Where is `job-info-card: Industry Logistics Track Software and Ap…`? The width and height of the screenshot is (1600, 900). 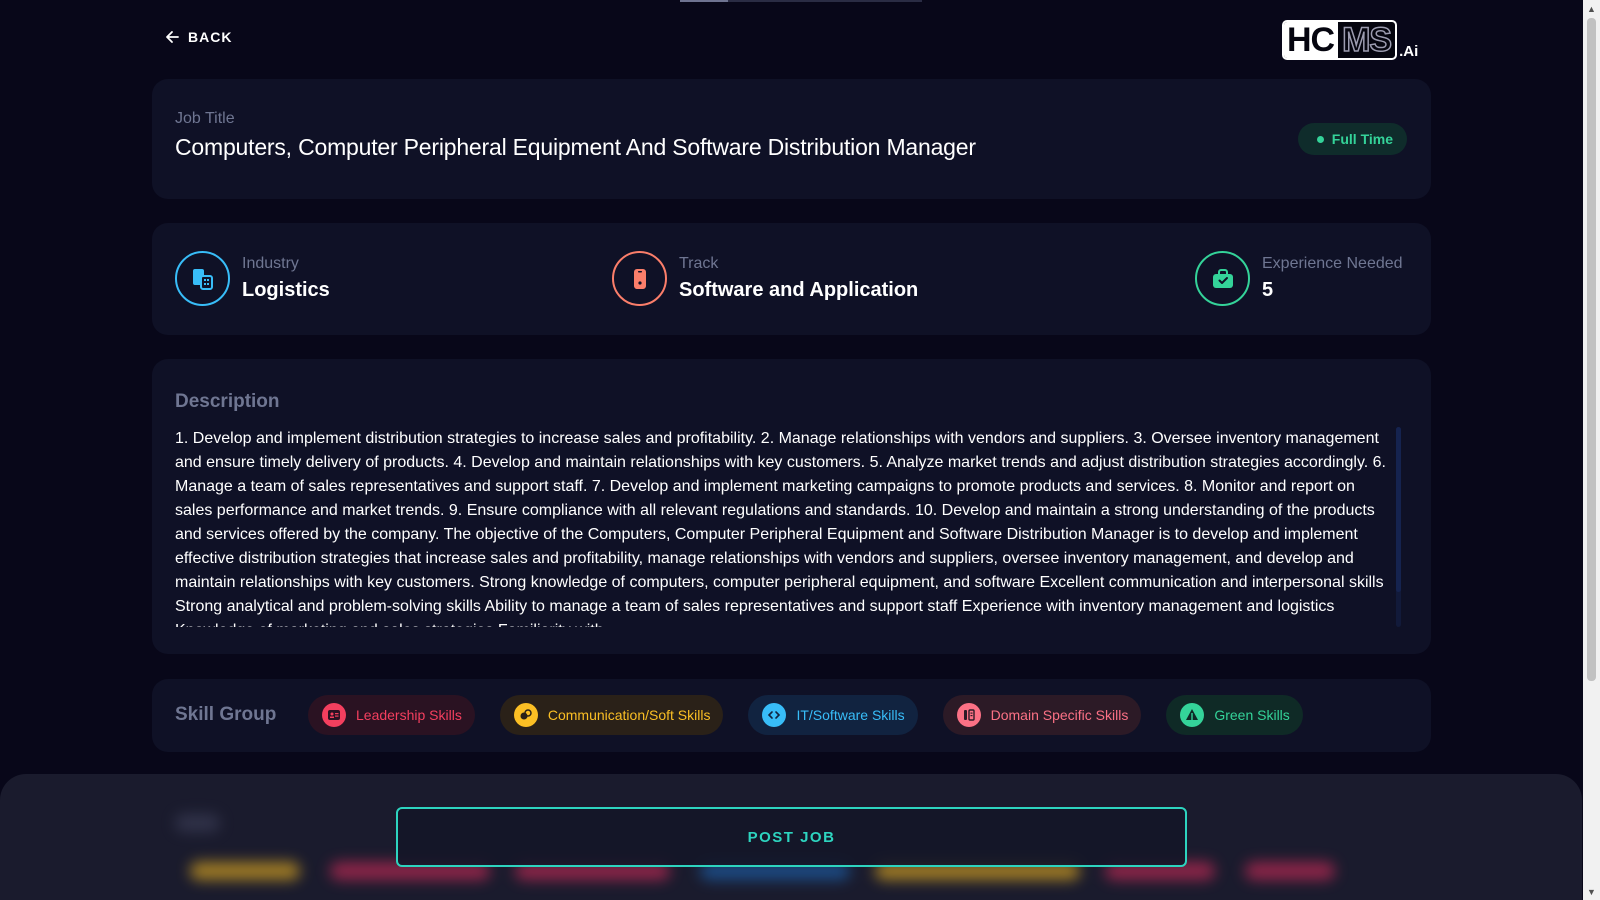
job-info-card: Industry Logistics Track Software and Ap… is located at coordinates (791, 279).